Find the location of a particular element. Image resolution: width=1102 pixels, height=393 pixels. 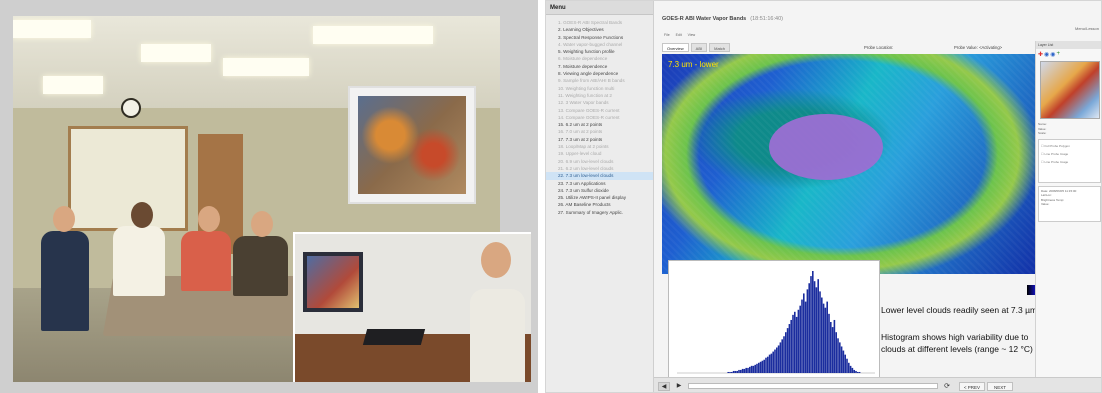

add-layer-icon: ✚ is located at coordinates (1040, 54).